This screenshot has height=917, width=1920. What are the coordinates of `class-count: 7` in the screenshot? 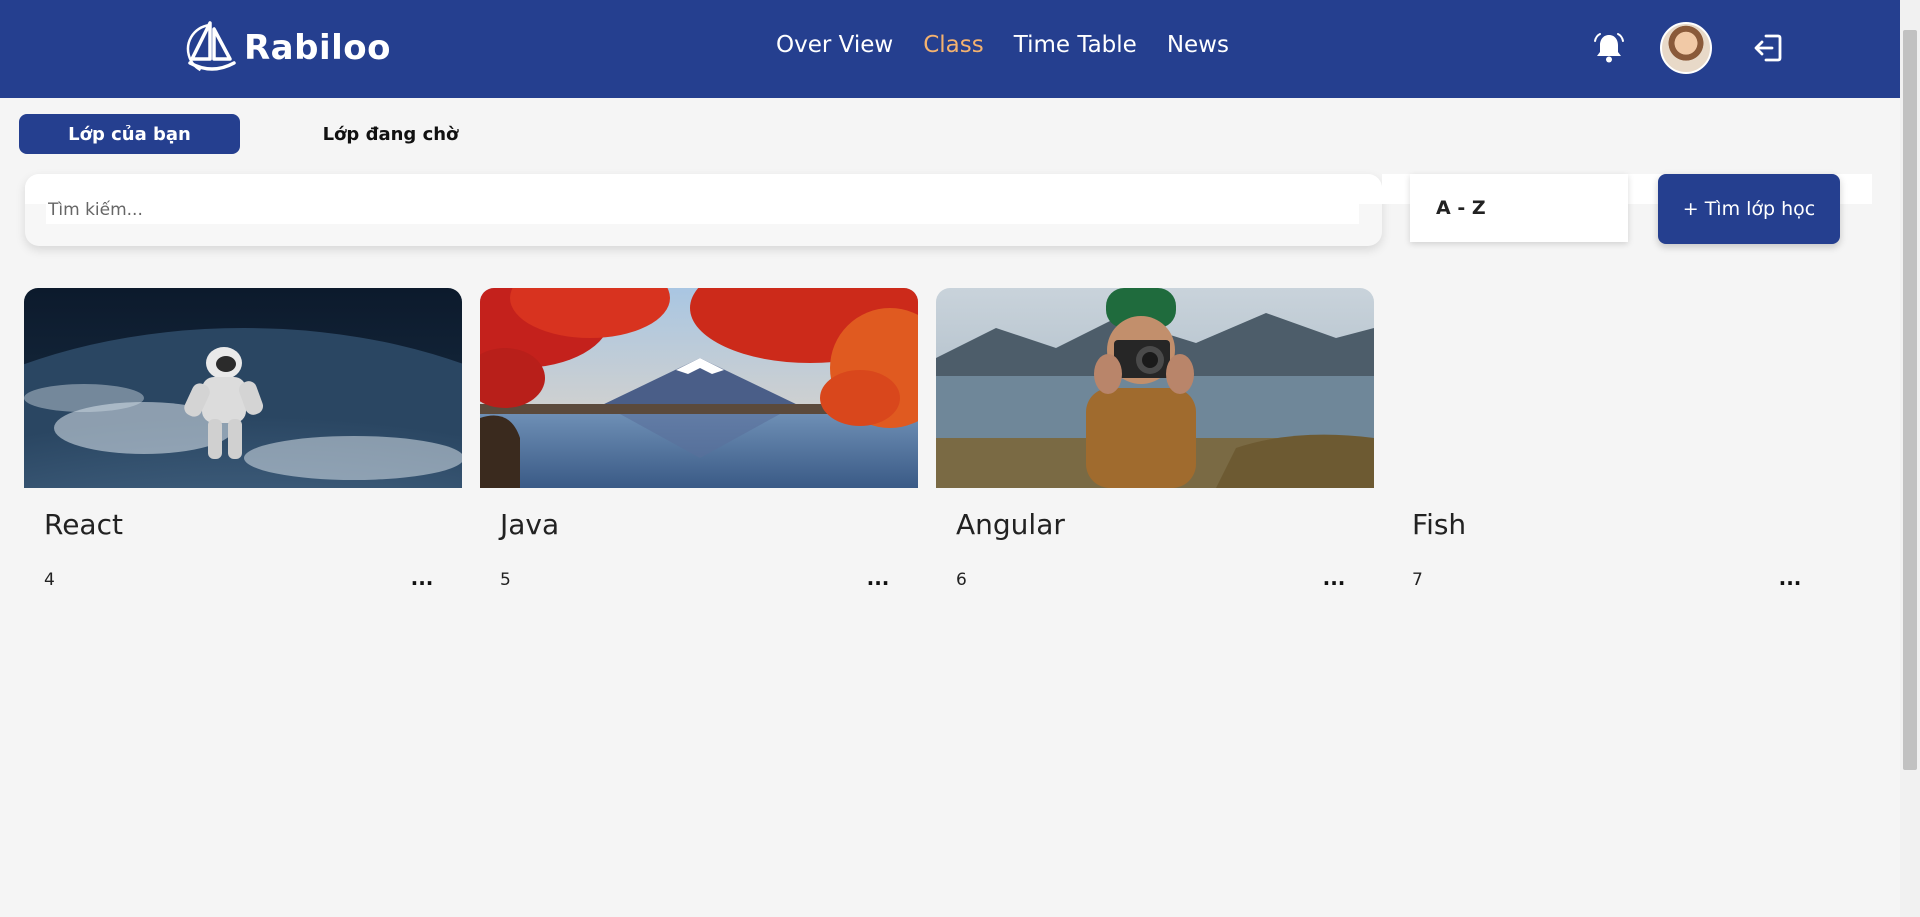 It's located at (1417, 580).